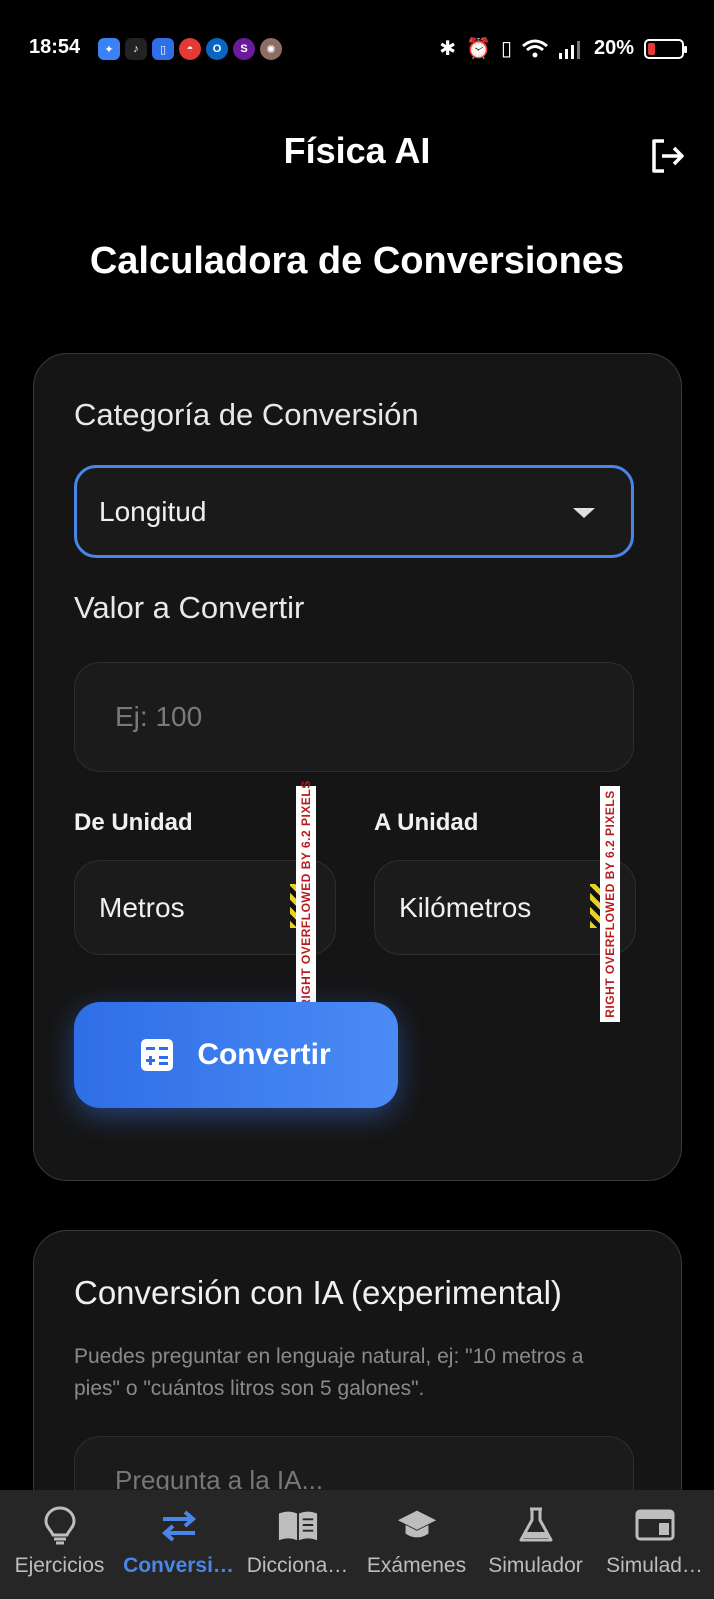 The width and height of the screenshot is (714, 1599). What do you see at coordinates (465, 907) in the screenshot?
I see `to-unit-value: Kilómetros` at bounding box center [465, 907].